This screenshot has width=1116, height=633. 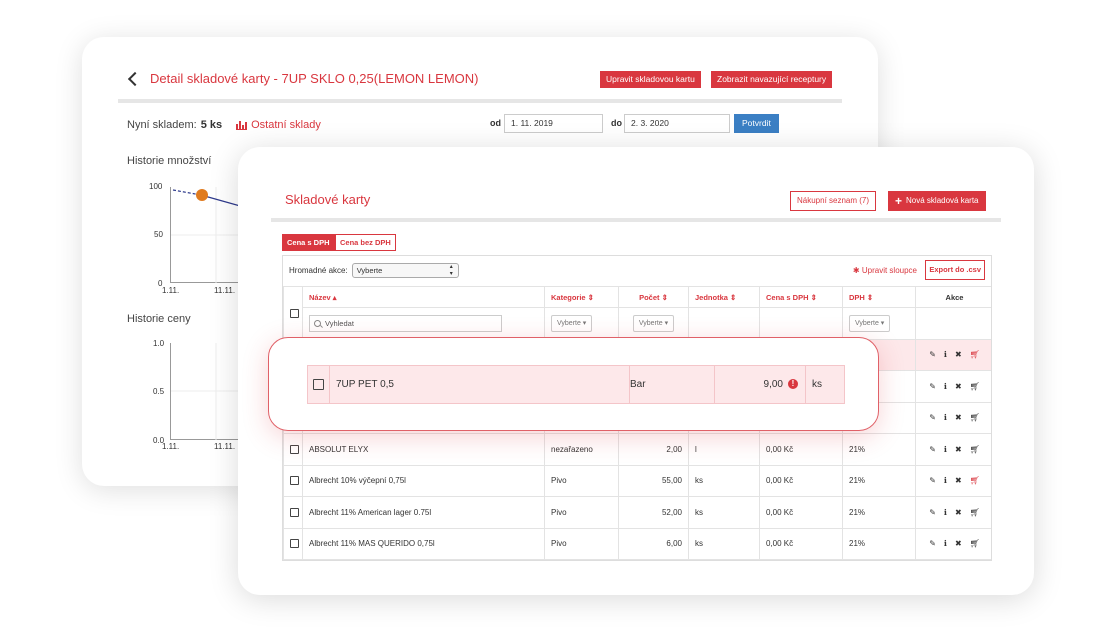 I want to click on row-count: 52,00, so click(x=653, y=512).